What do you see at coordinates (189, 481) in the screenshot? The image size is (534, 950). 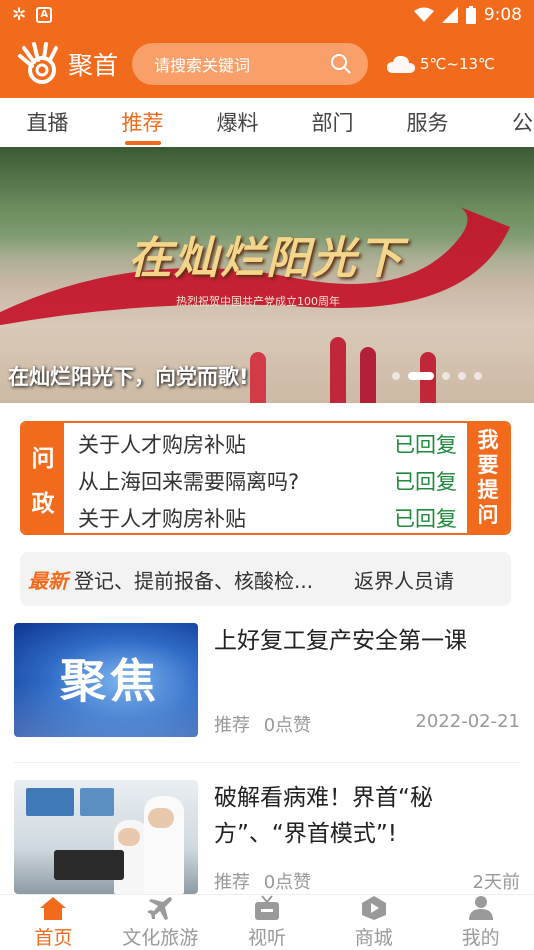 I see `wenzheng-question: 从上海回来需要隔离吗?` at bounding box center [189, 481].